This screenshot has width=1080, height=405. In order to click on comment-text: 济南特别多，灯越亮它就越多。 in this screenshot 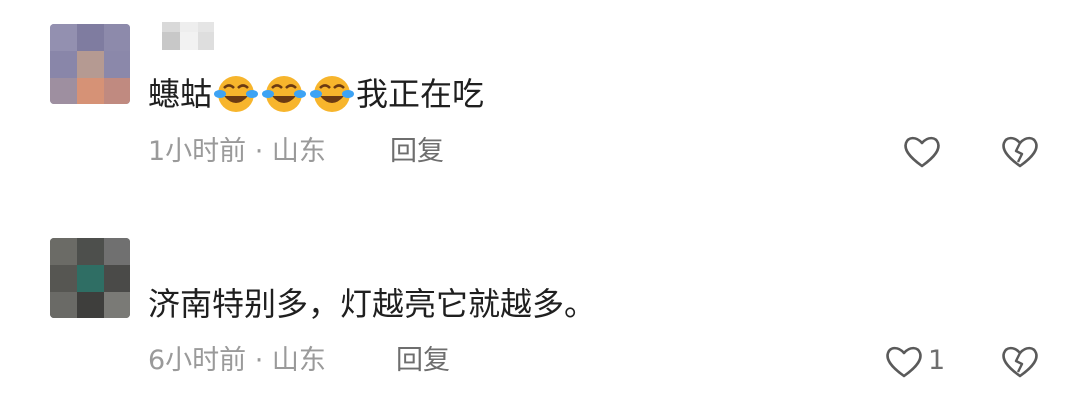, I will do `click(372, 304)`.